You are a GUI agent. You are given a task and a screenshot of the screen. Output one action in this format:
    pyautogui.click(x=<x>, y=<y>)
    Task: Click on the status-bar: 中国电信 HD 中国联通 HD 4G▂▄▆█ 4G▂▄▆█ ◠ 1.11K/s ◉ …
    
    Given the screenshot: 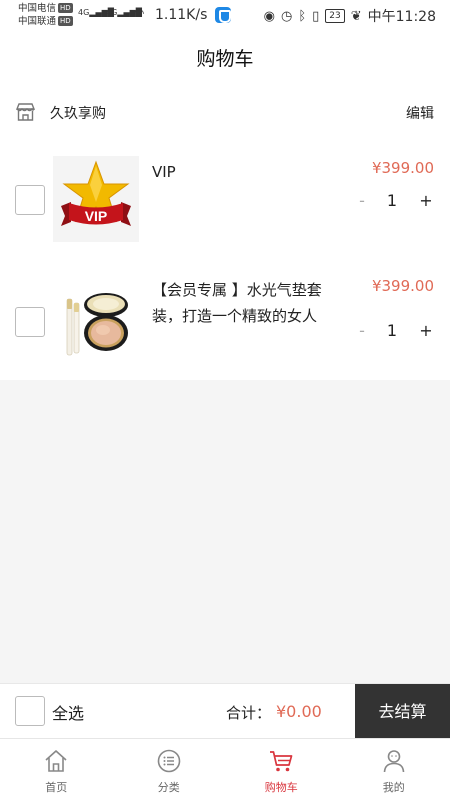 What is the action you would take?
    pyautogui.click(x=225, y=16)
    